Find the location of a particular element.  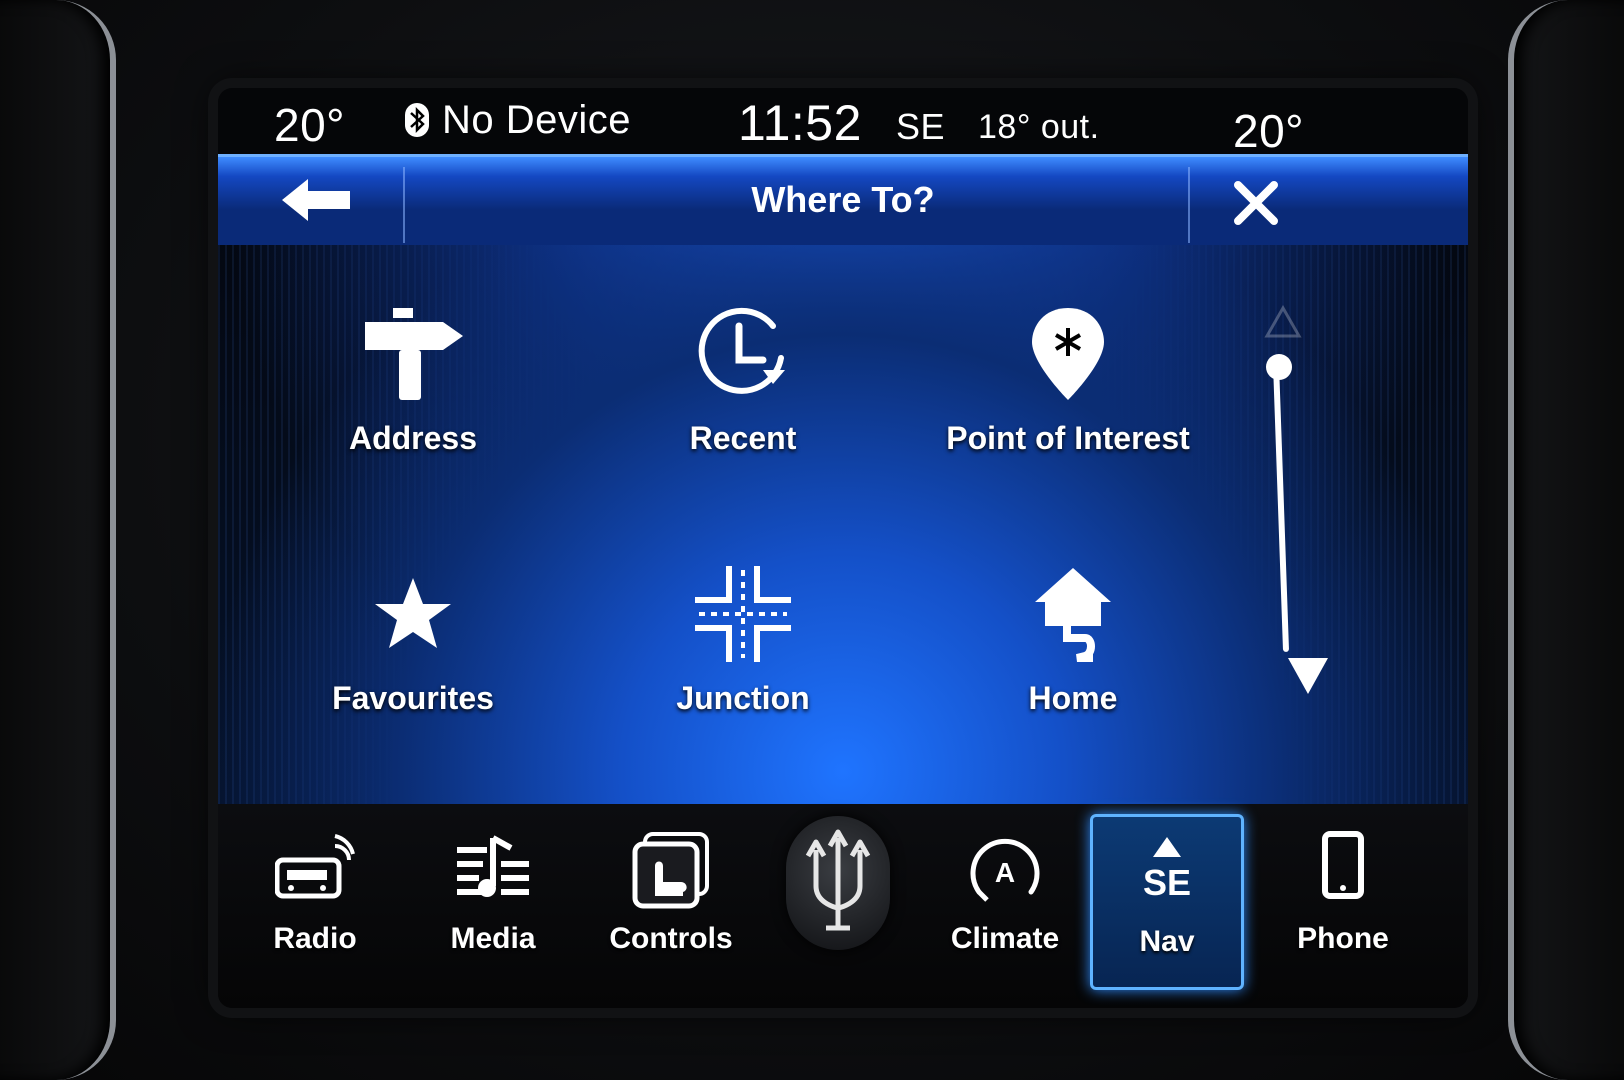

air-vent-left is located at coordinates (58, 540).